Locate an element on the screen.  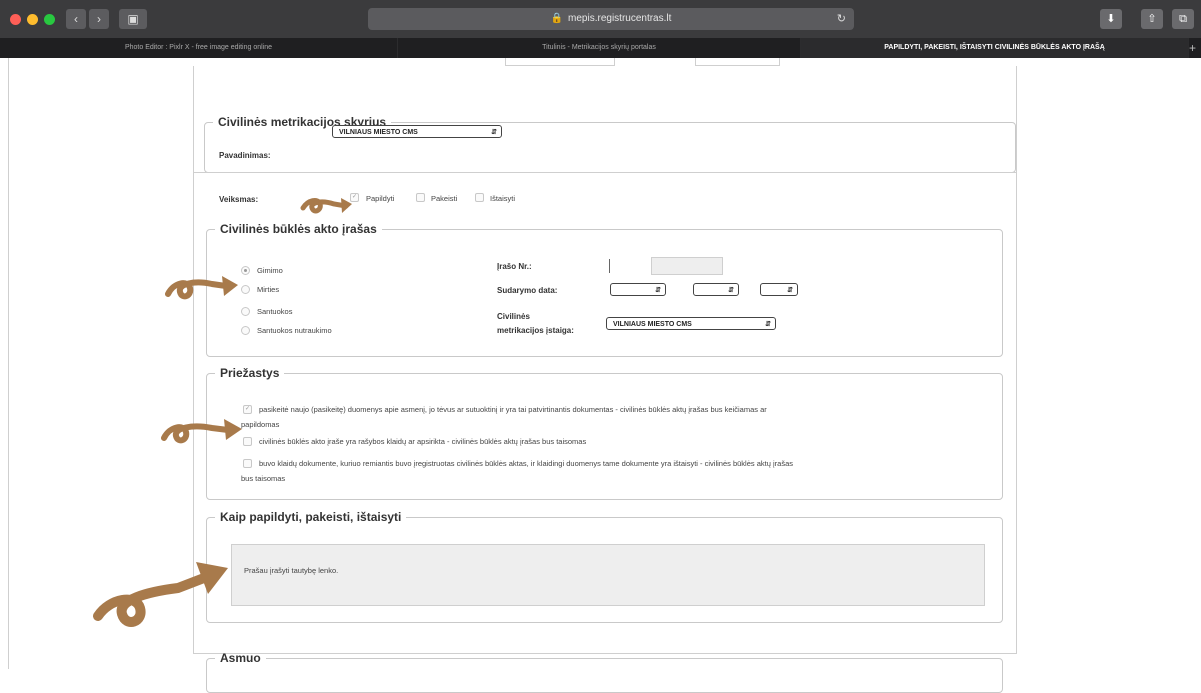
tabs-overview-icon: ⧉ is located at coordinates (1183, 19).